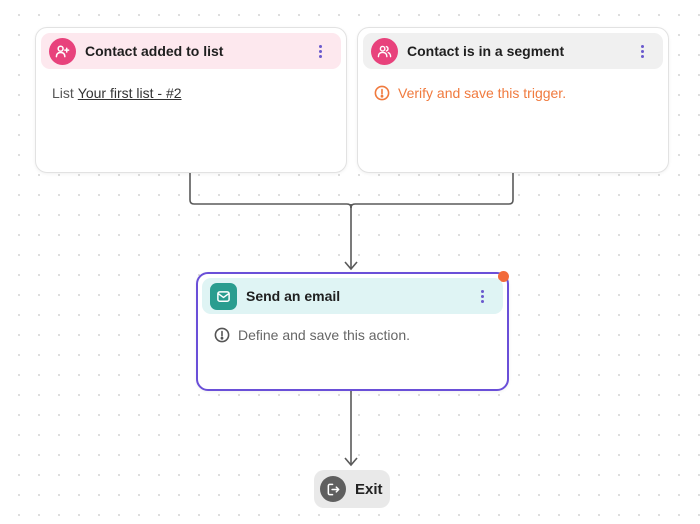 The height and width of the screenshot is (524, 700). Describe the element at coordinates (482, 93) in the screenshot. I see `warning-text: Verify and save this trigger.` at that location.